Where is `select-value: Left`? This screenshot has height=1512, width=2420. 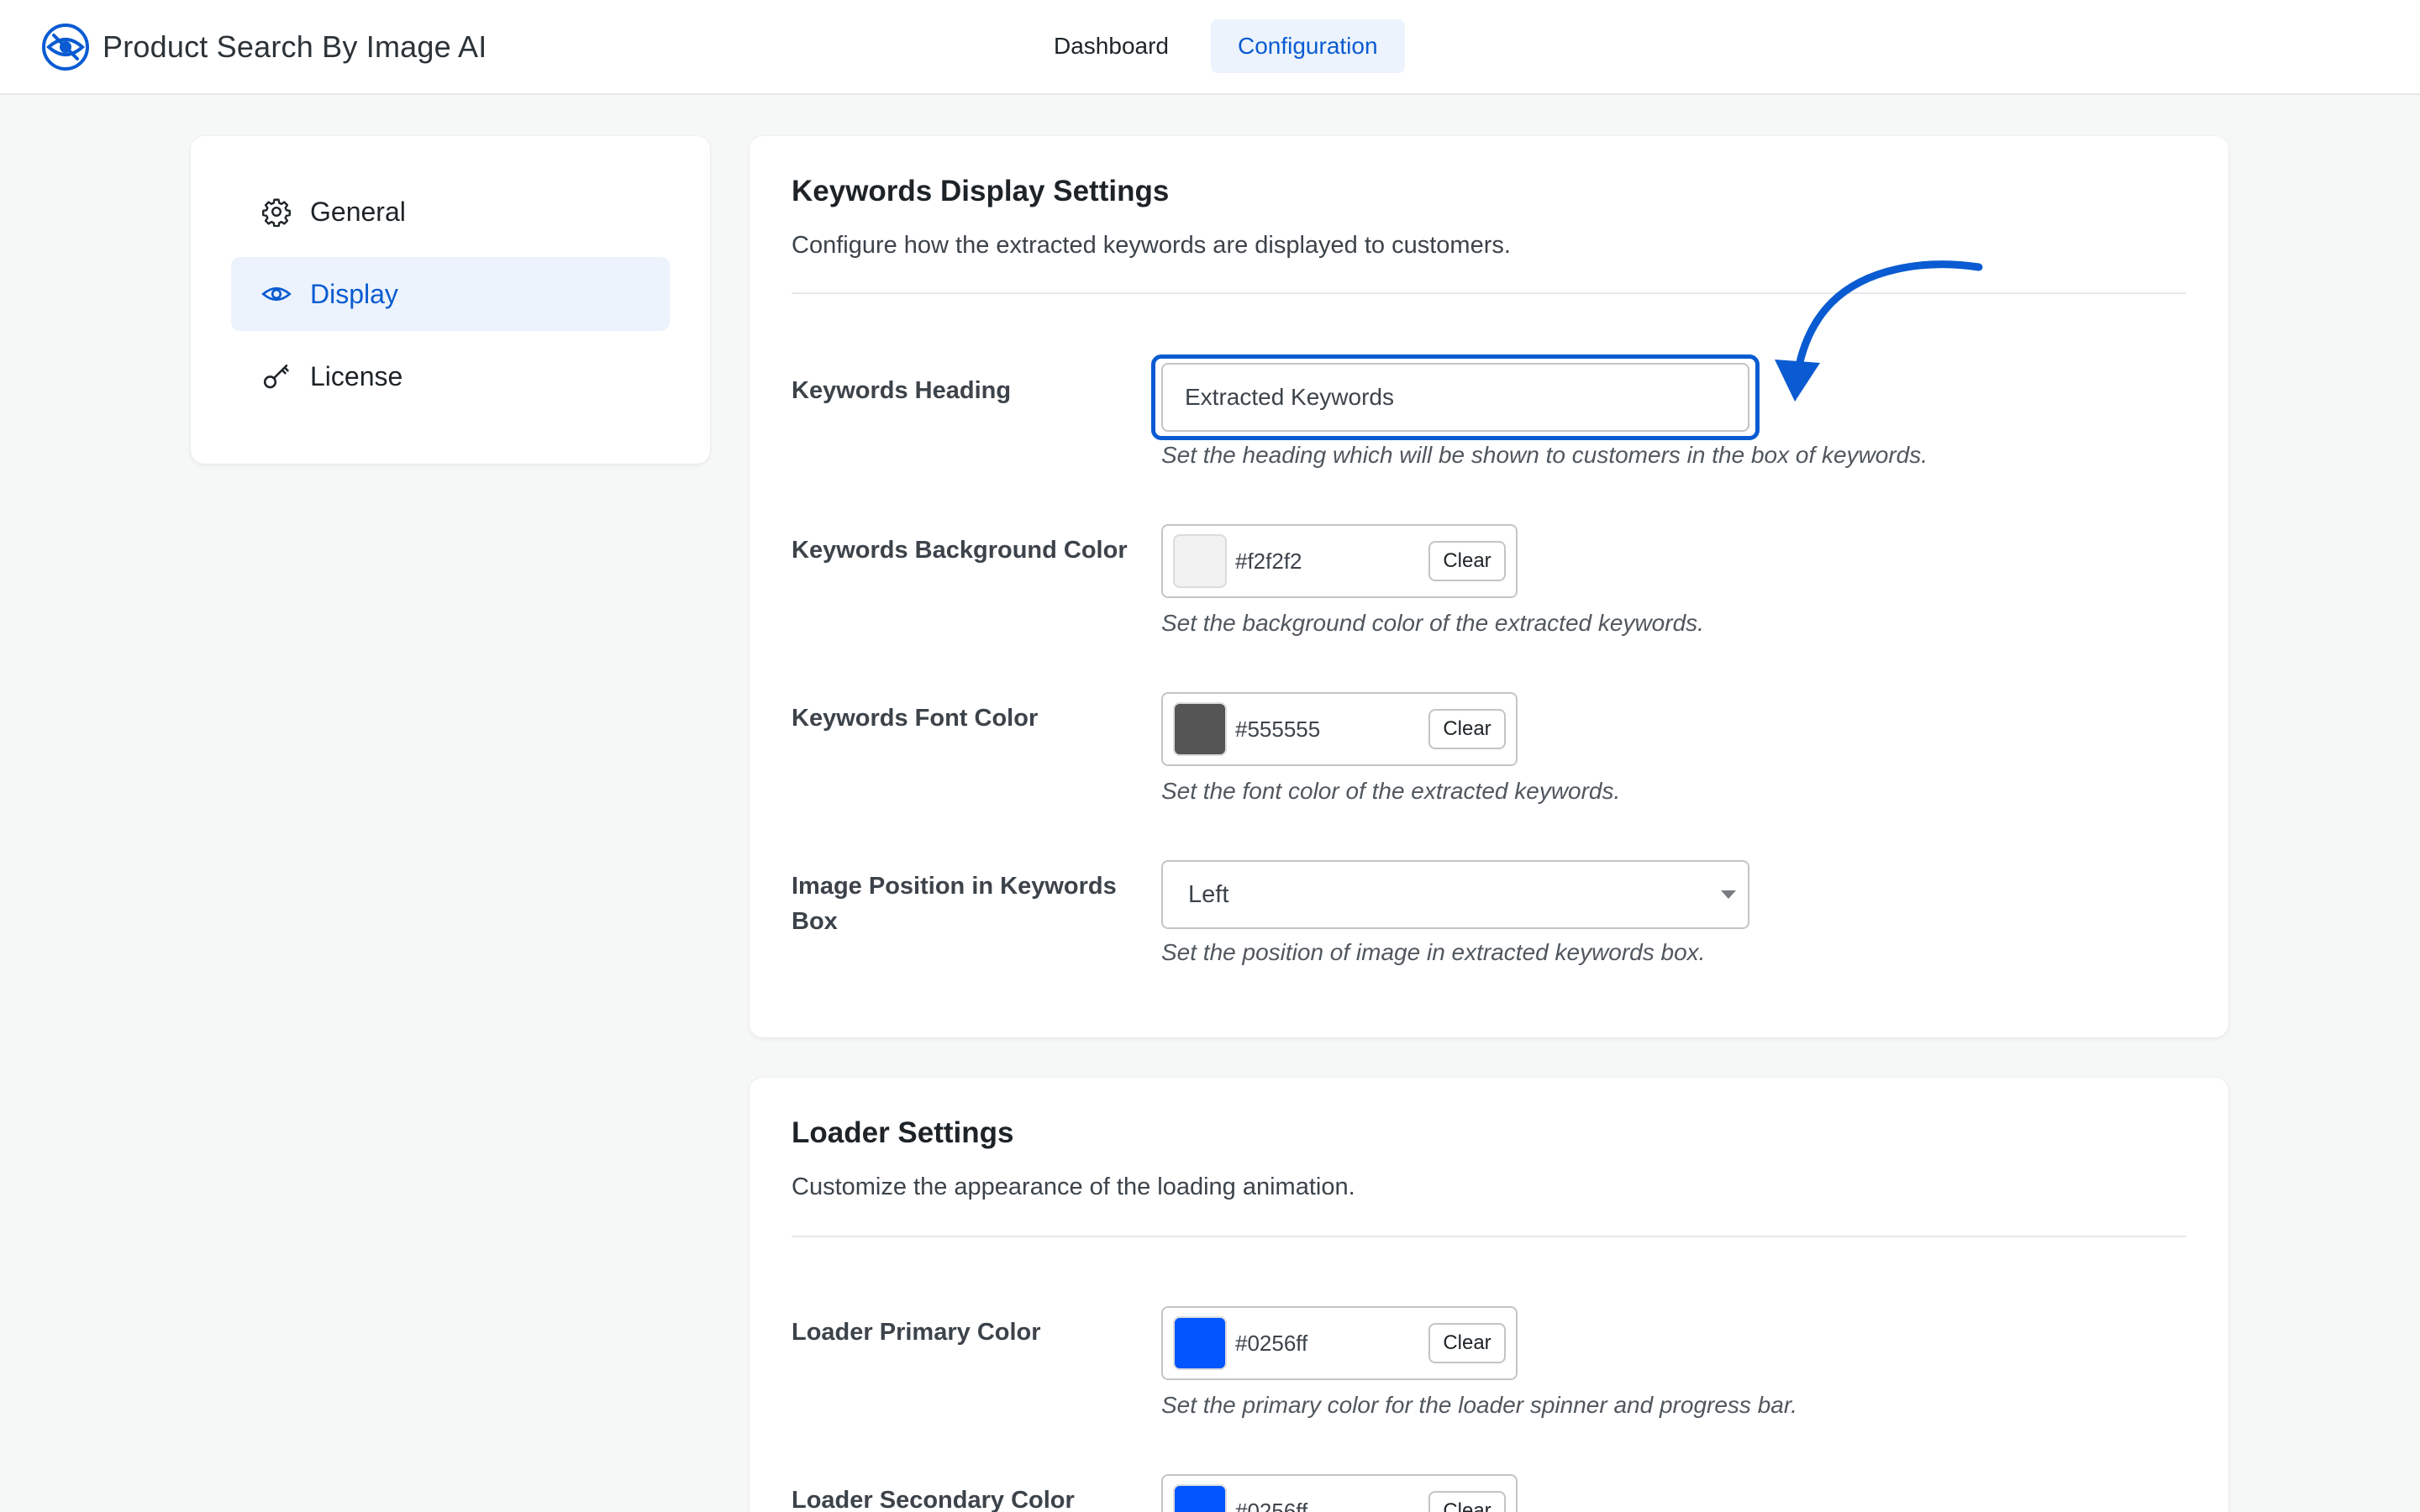 select-value: Left is located at coordinates (1208, 894).